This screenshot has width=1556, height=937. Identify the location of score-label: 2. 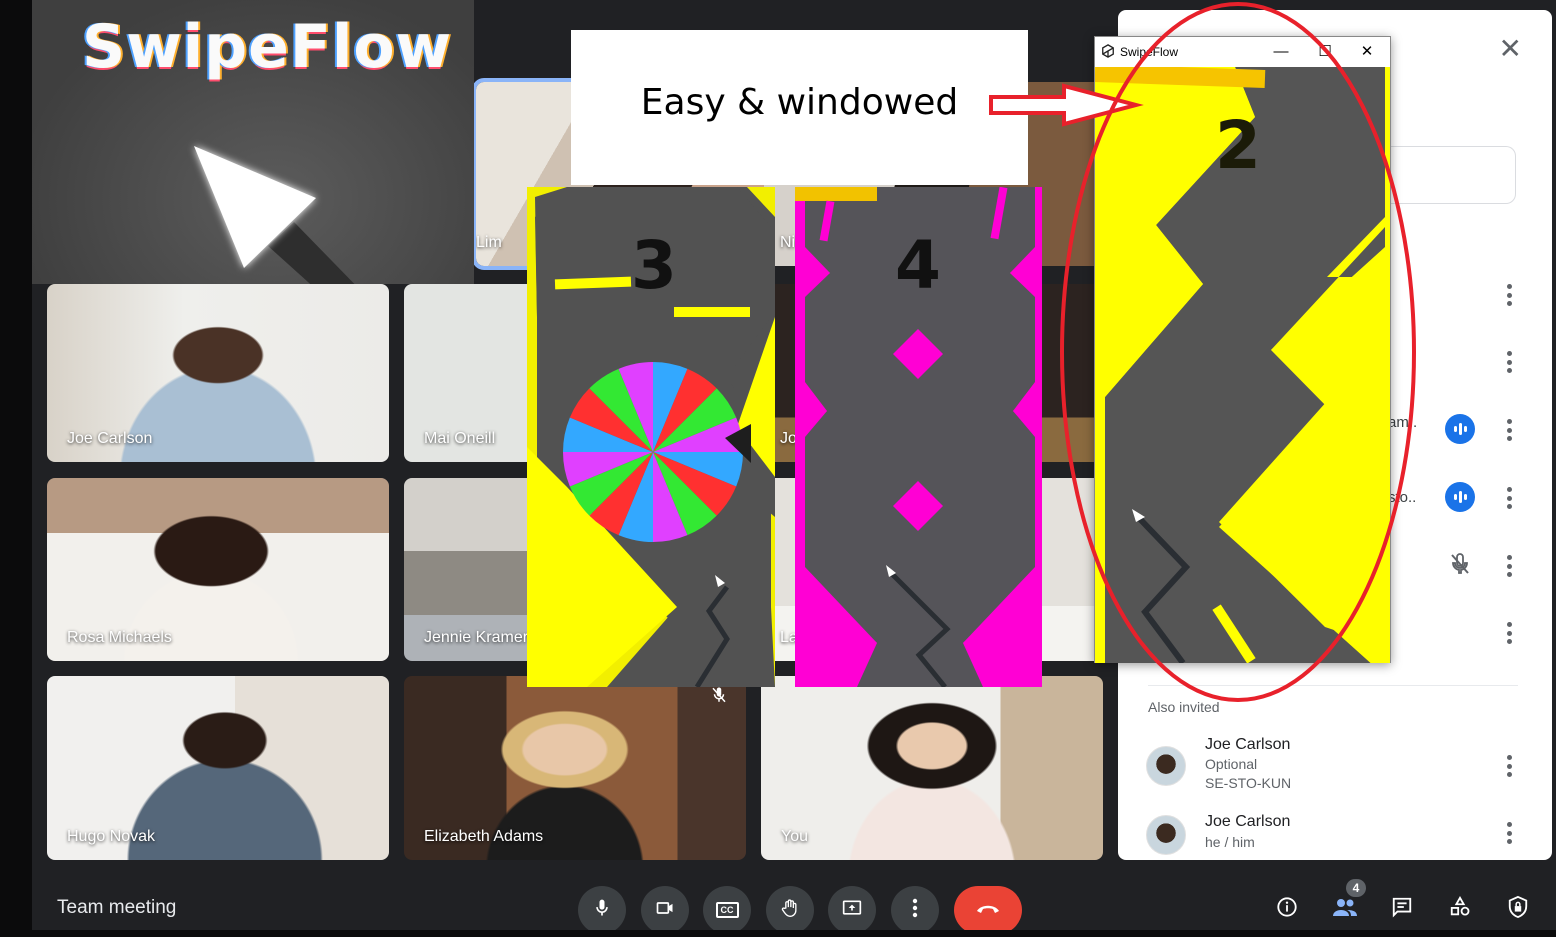
(1238, 145).